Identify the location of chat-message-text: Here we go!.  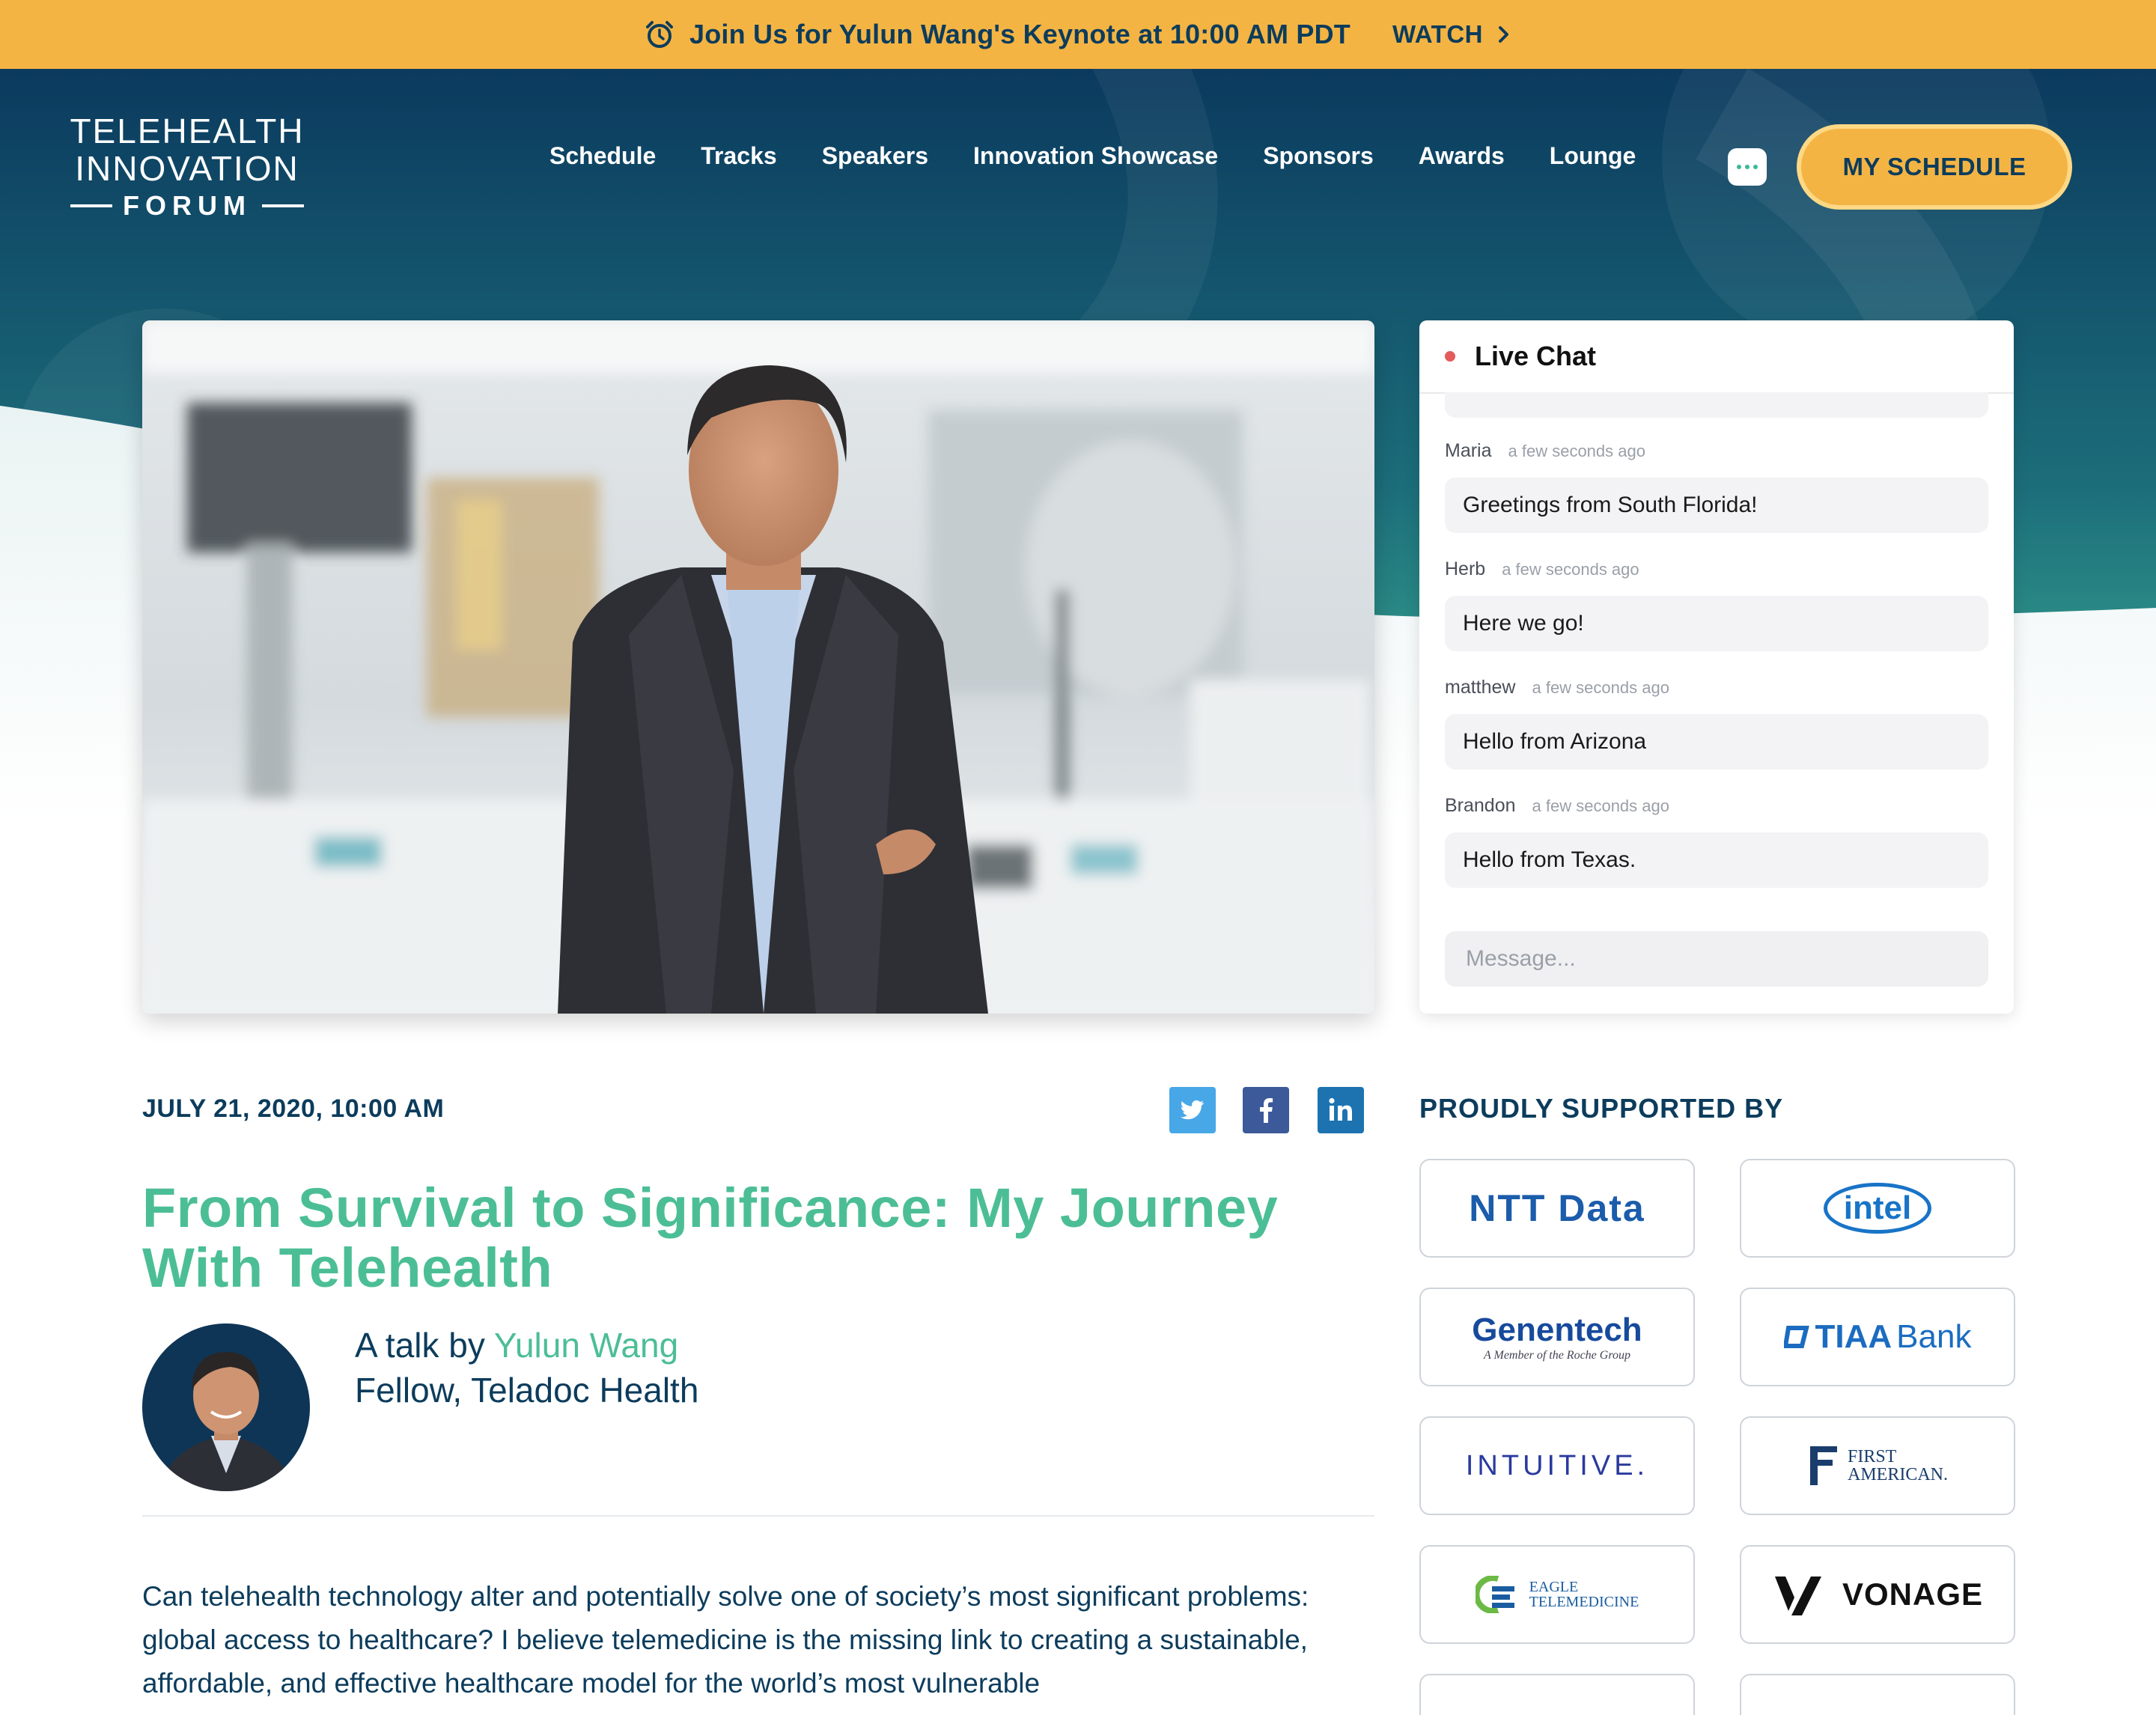
(1716, 623).